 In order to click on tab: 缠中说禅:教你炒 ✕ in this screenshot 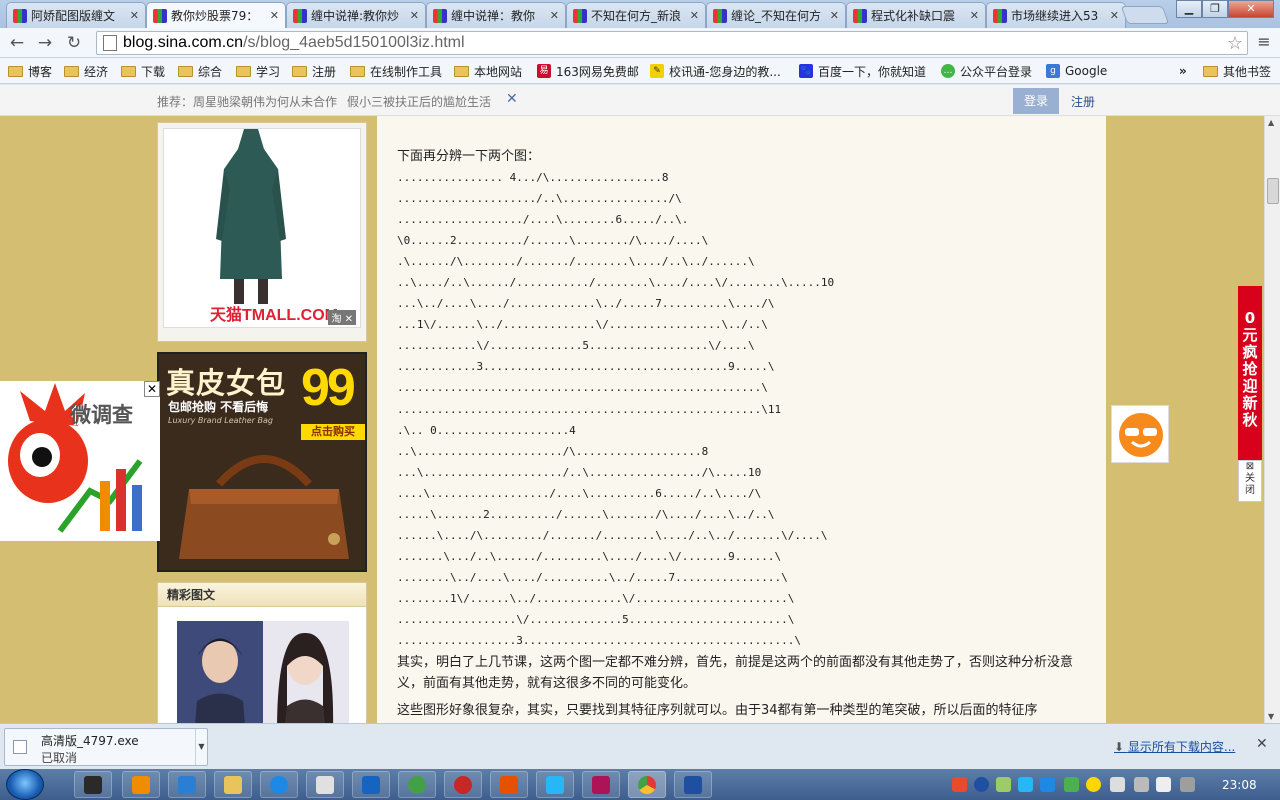, I will do `click(356, 15)`.